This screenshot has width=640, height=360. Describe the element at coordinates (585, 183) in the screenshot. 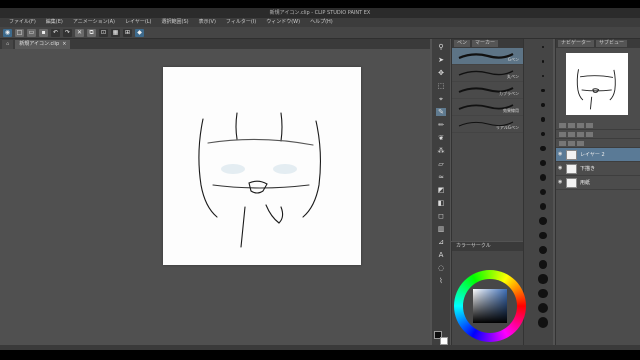

I see `layer-name: 用紙` at that location.